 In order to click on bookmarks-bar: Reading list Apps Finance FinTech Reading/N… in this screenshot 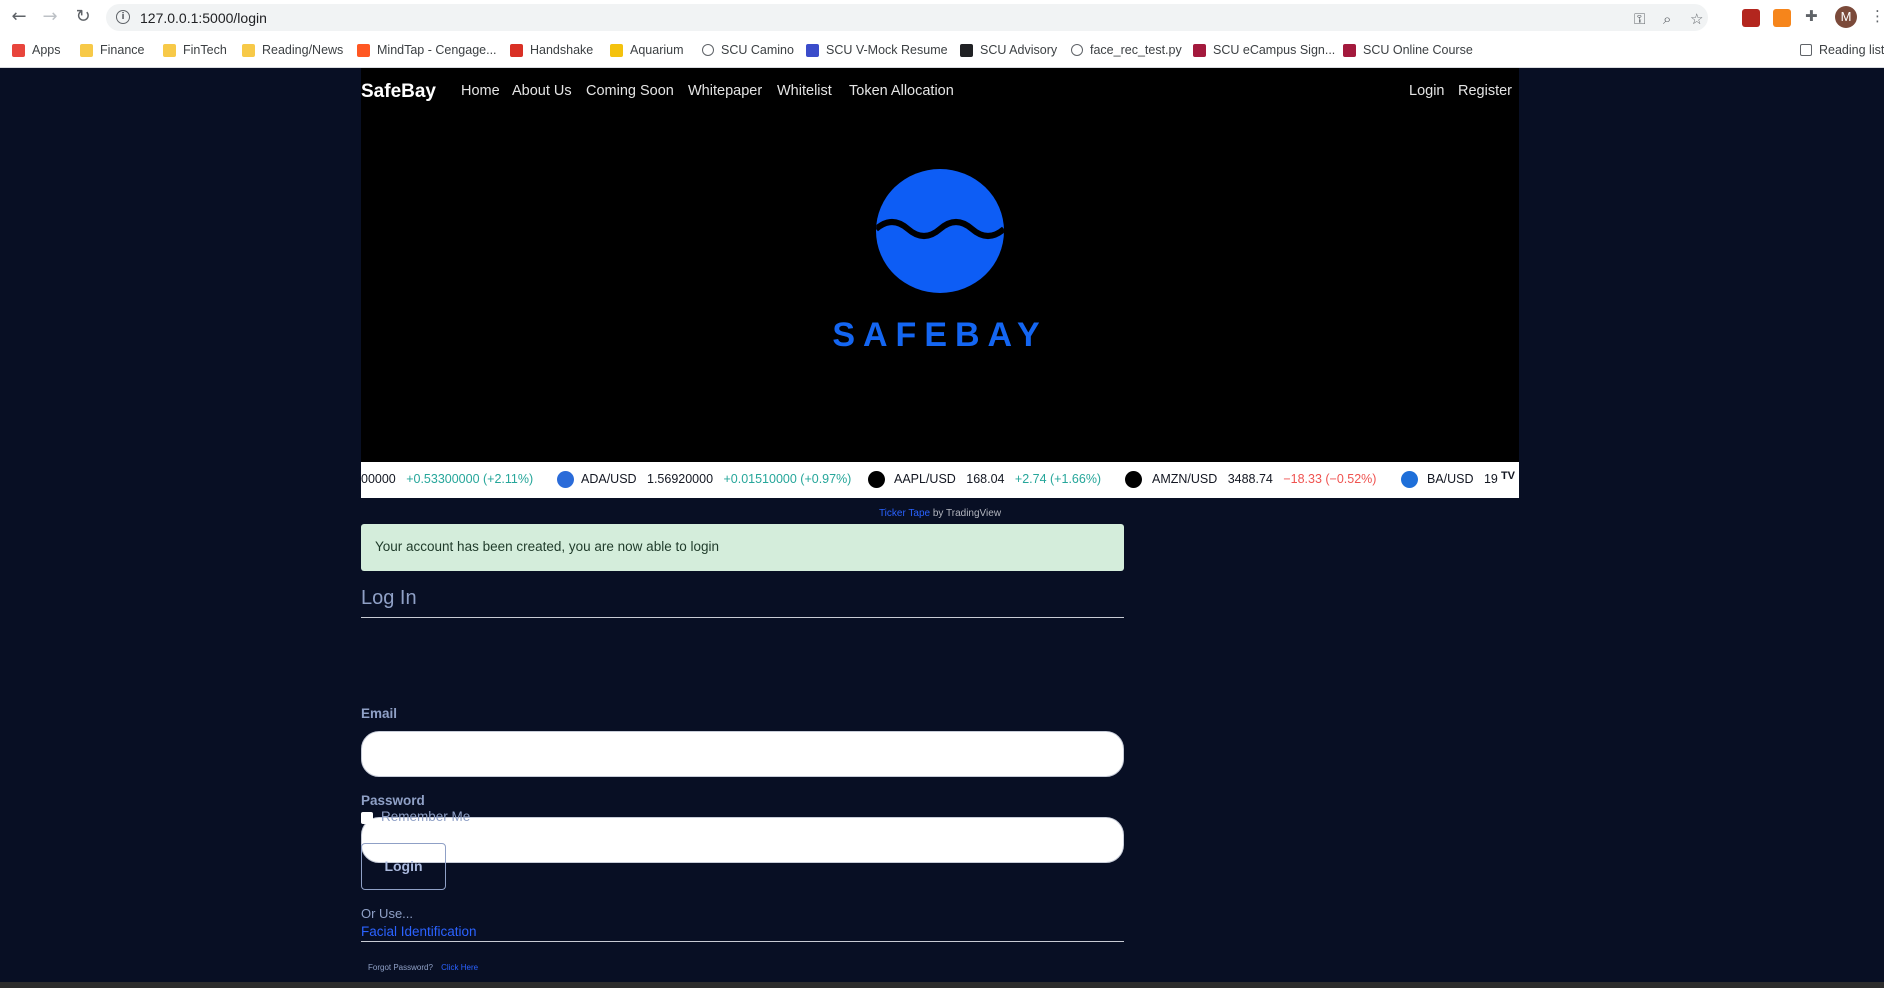, I will do `click(942, 51)`.